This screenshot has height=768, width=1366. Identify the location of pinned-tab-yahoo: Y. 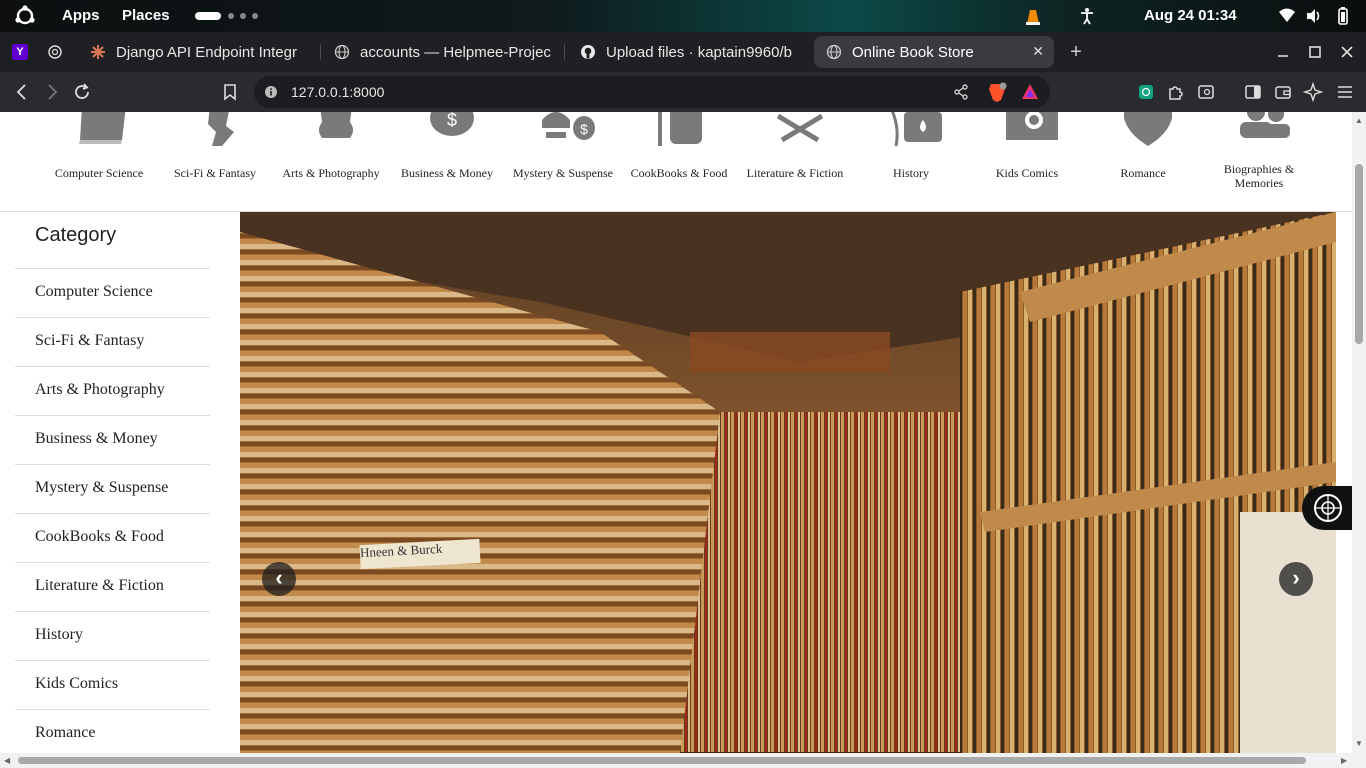
(20, 52).